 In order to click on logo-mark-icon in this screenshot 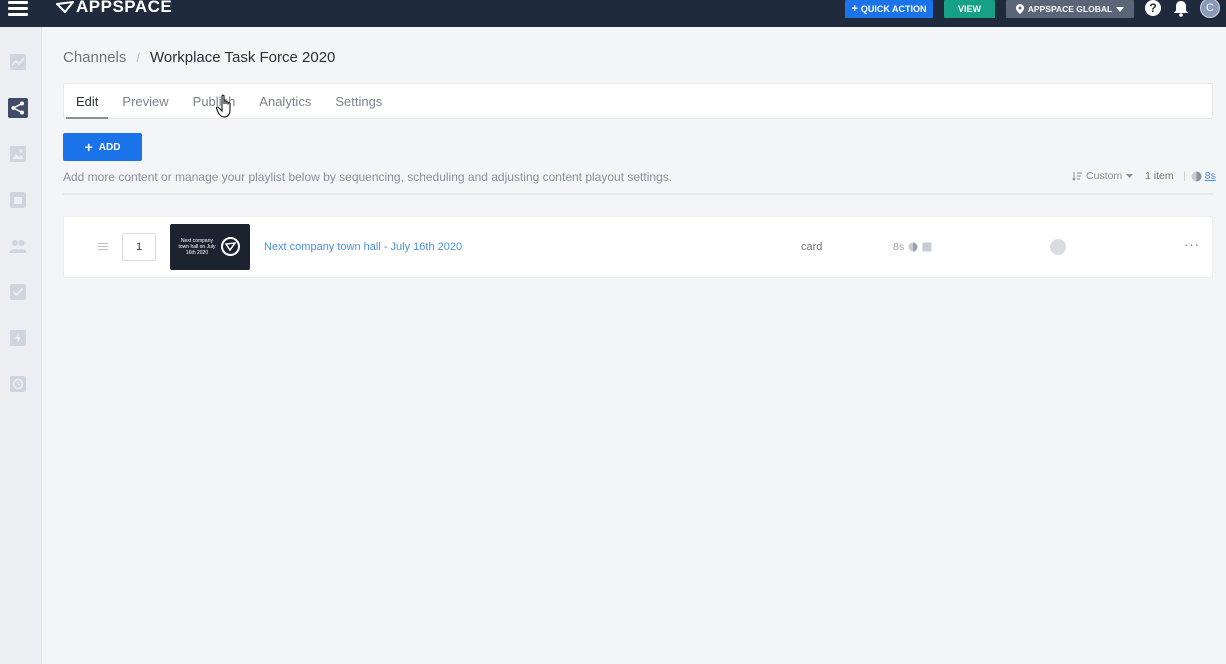, I will do `click(65, 7)`.